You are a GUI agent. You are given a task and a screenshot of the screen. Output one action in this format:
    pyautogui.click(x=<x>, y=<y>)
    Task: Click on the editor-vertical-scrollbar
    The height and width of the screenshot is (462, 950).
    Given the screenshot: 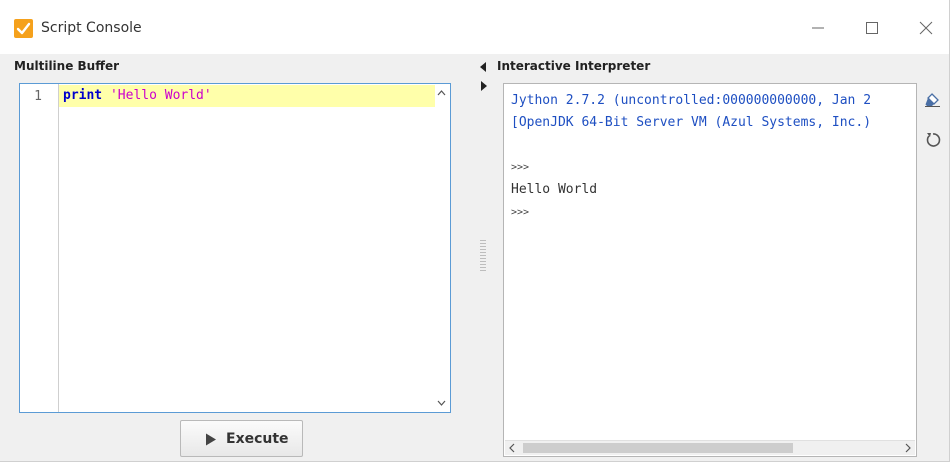 What is the action you would take?
    pyautogui.click(x=441, y=247)
    